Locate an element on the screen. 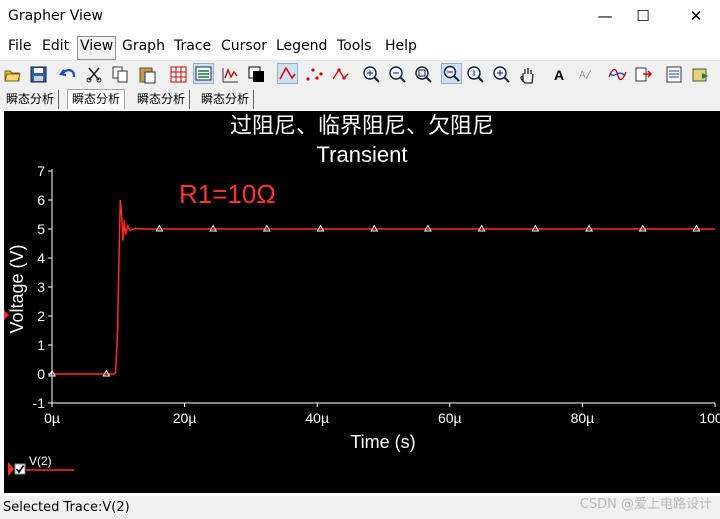 The height and width of the screenshot is (519, 720). y-tick-label: 2 is located at coordinates (41, 316).